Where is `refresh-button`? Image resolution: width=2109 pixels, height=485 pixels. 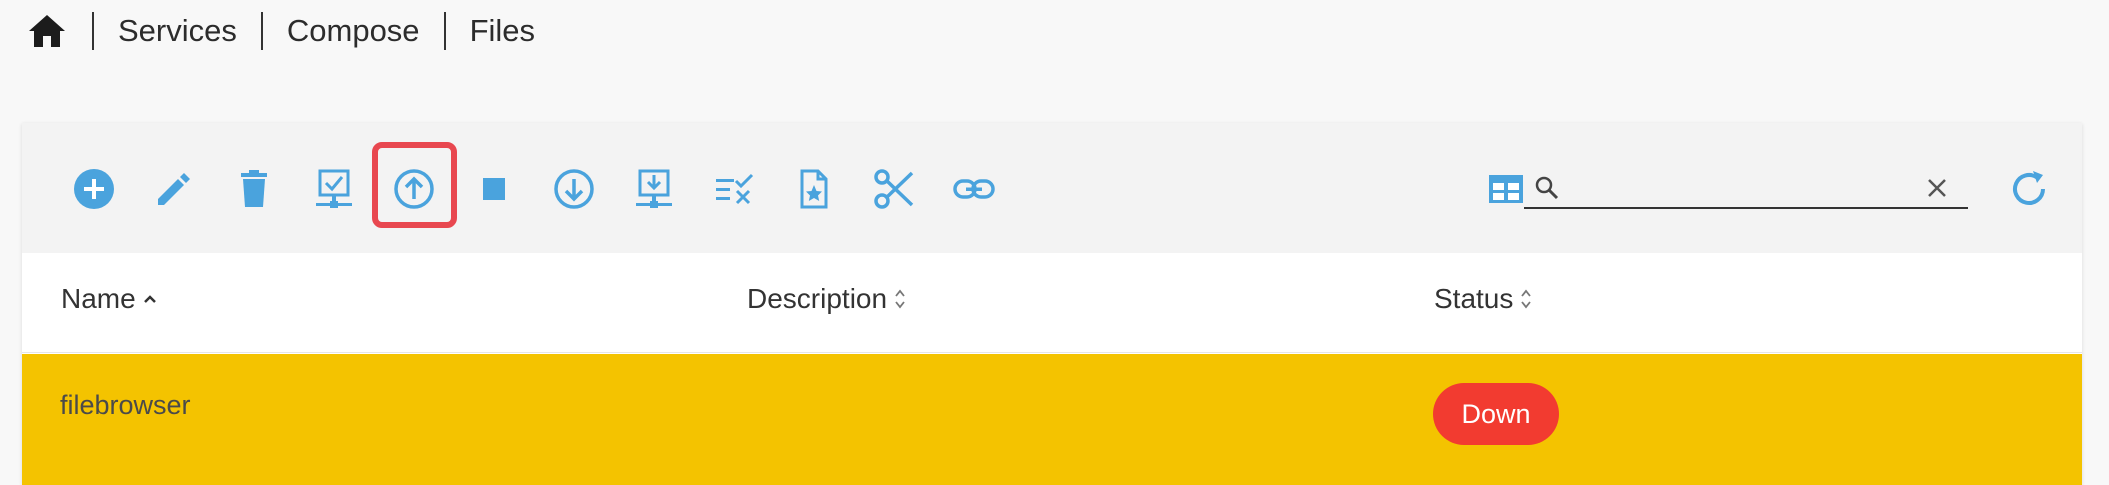 refresh-button is located at coordinates (2029, 189).